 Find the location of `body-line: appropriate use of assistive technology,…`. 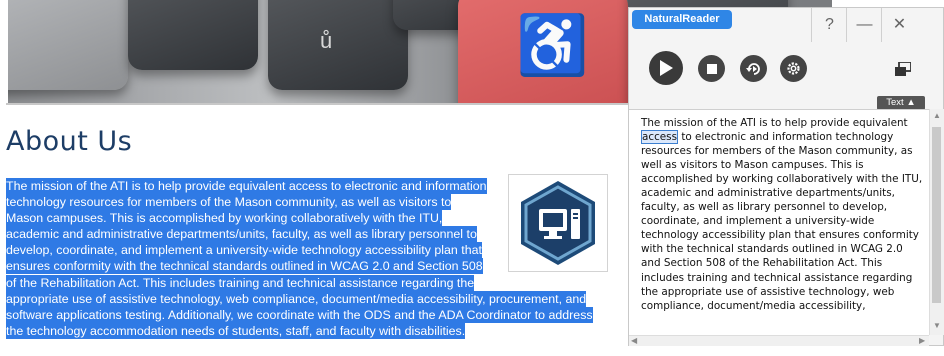

body-line: appropriate use of assistive technology,… is located at coordinates (296, 298).